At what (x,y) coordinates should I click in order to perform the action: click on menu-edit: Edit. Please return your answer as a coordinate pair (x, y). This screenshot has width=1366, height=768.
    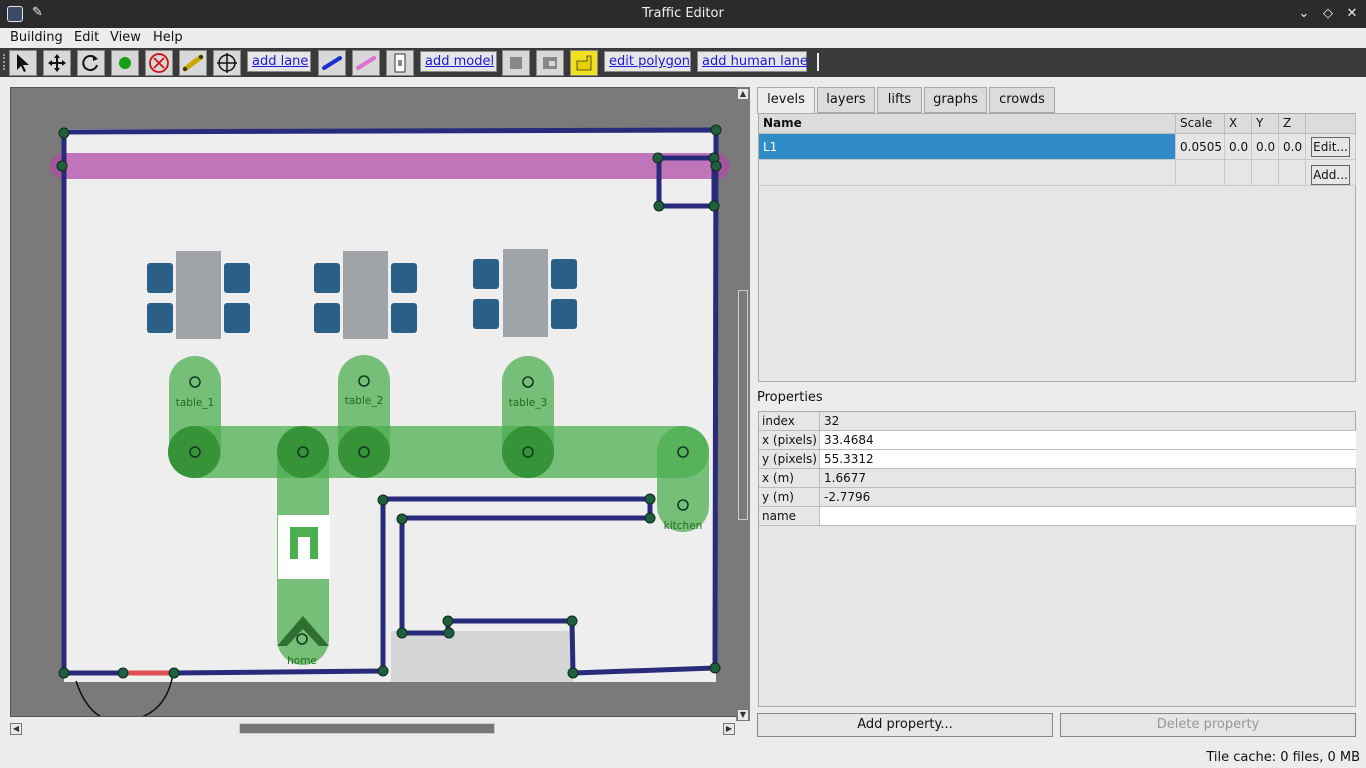
    Looking at the image, I should click on (86, 37).